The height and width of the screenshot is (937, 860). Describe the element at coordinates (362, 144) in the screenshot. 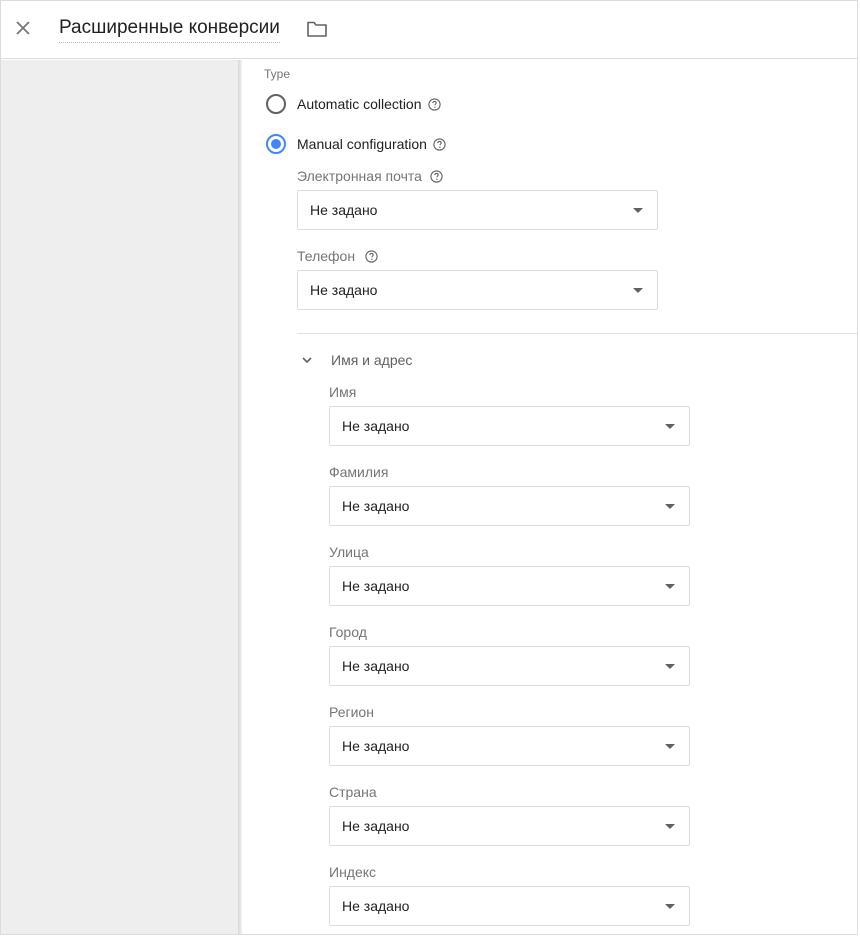

I see `radio-label: Manual configuration` at that location.